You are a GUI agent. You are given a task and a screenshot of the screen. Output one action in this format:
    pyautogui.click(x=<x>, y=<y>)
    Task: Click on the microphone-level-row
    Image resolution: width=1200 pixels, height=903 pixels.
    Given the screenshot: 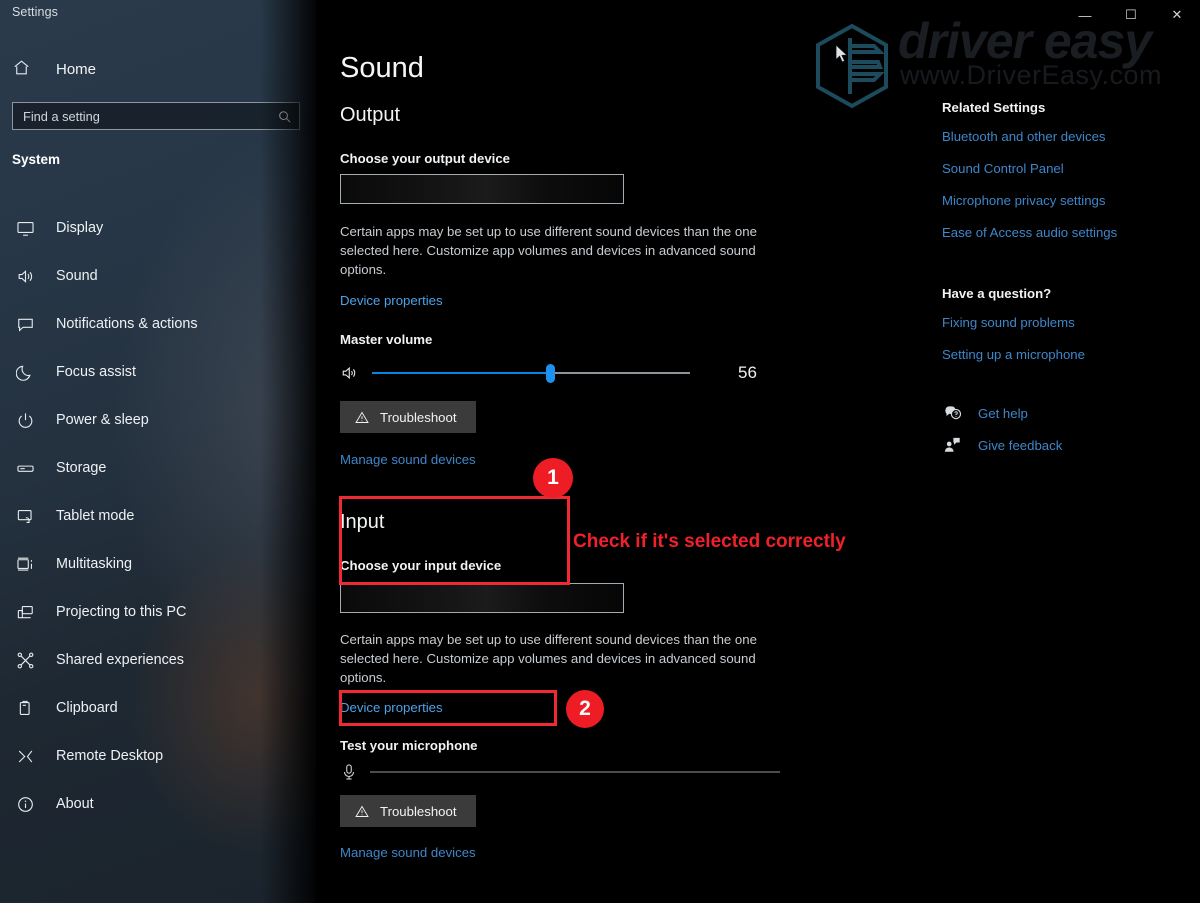 What is the action you would take?
    pyautogui.click(x=560, y=772)
    